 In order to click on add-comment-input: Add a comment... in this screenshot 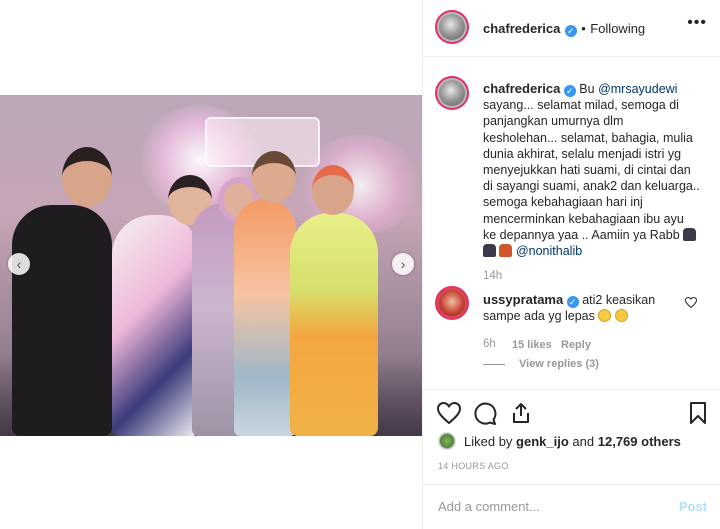, I will do `click(489, 506)`.